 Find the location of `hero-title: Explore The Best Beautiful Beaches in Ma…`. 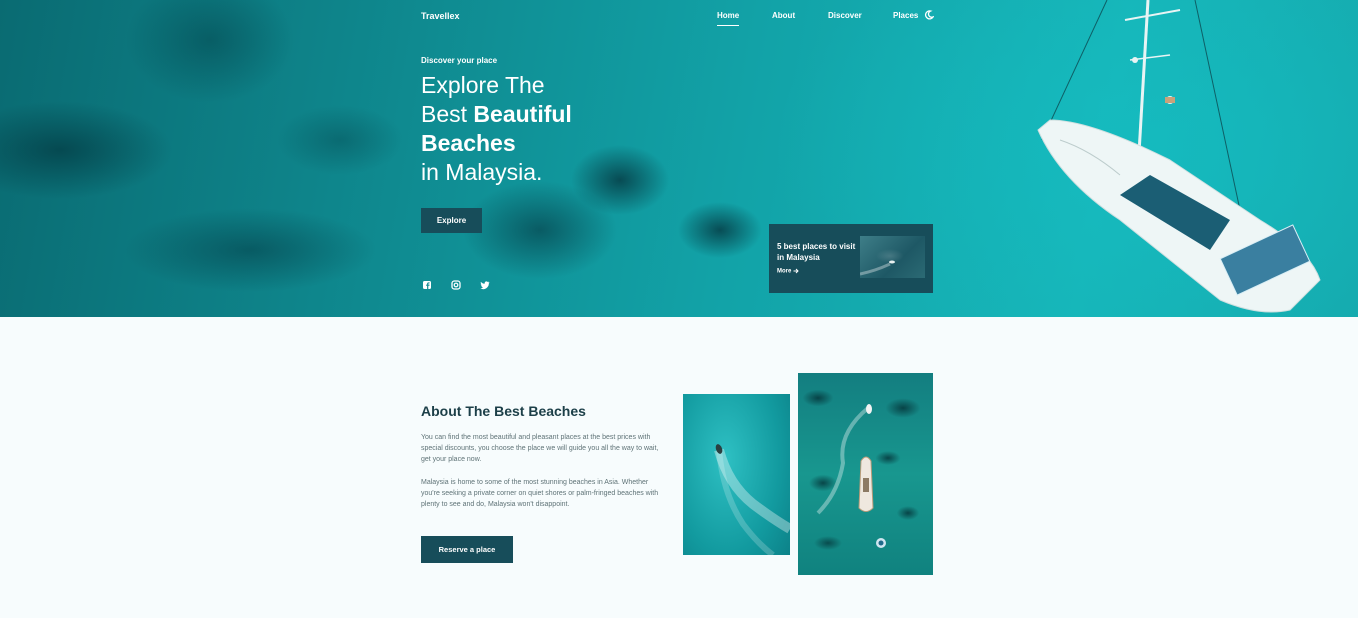

hero-title: Explore The Best Beautiful Beaches in Ma… is located at coordinates (551, 129).